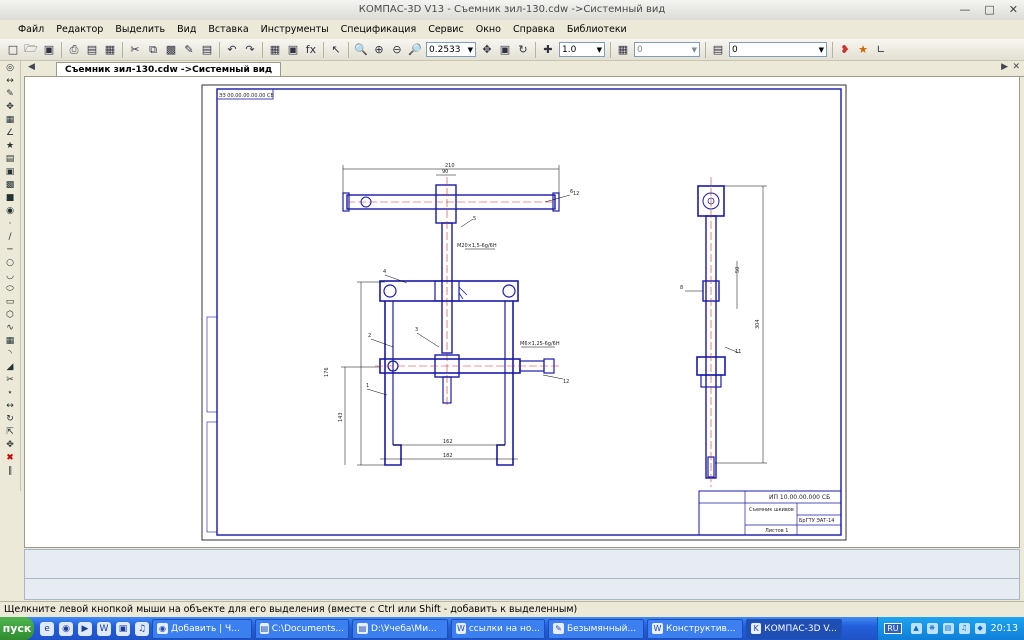 The image size is (1024, 640). What do you see at coordinates (10, 315) in the screenshot?
I see `polygon-icon: ⬡` at bounding box center [10, 315].